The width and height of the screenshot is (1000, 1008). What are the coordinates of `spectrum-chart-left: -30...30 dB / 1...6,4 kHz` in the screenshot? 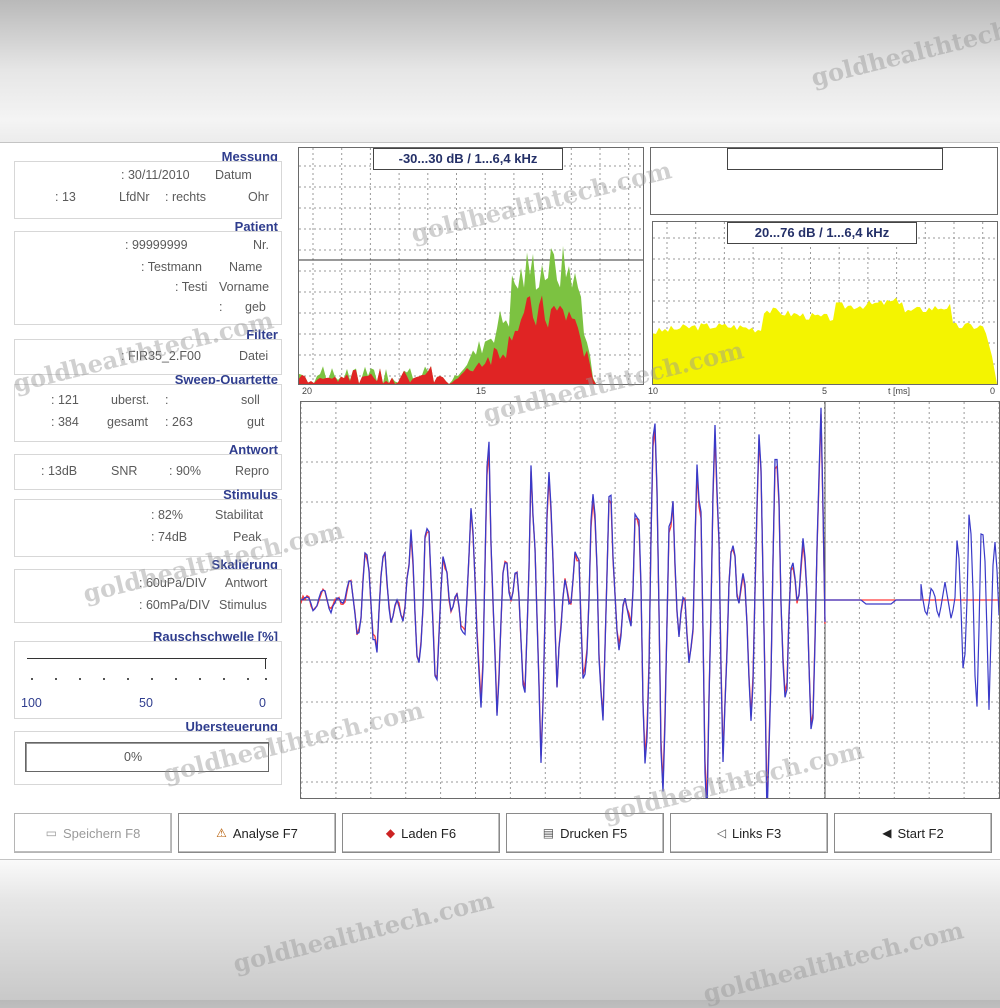 It's located at (471, 266).